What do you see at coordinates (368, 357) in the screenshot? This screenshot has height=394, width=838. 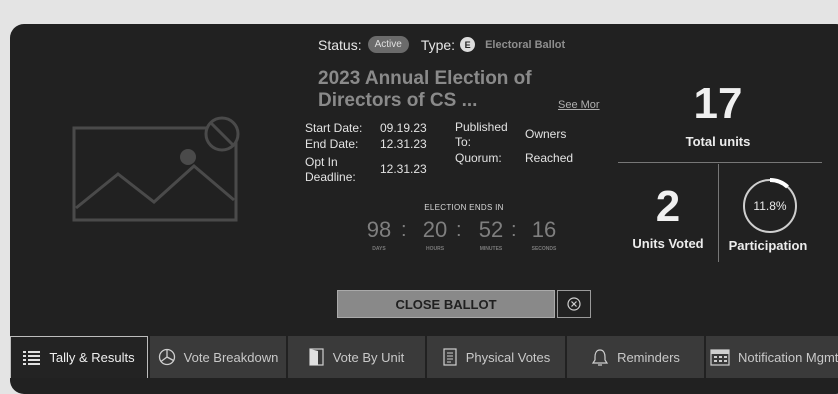 I see `tab-label: Vote By Unit` at bounding box center [368, 357].